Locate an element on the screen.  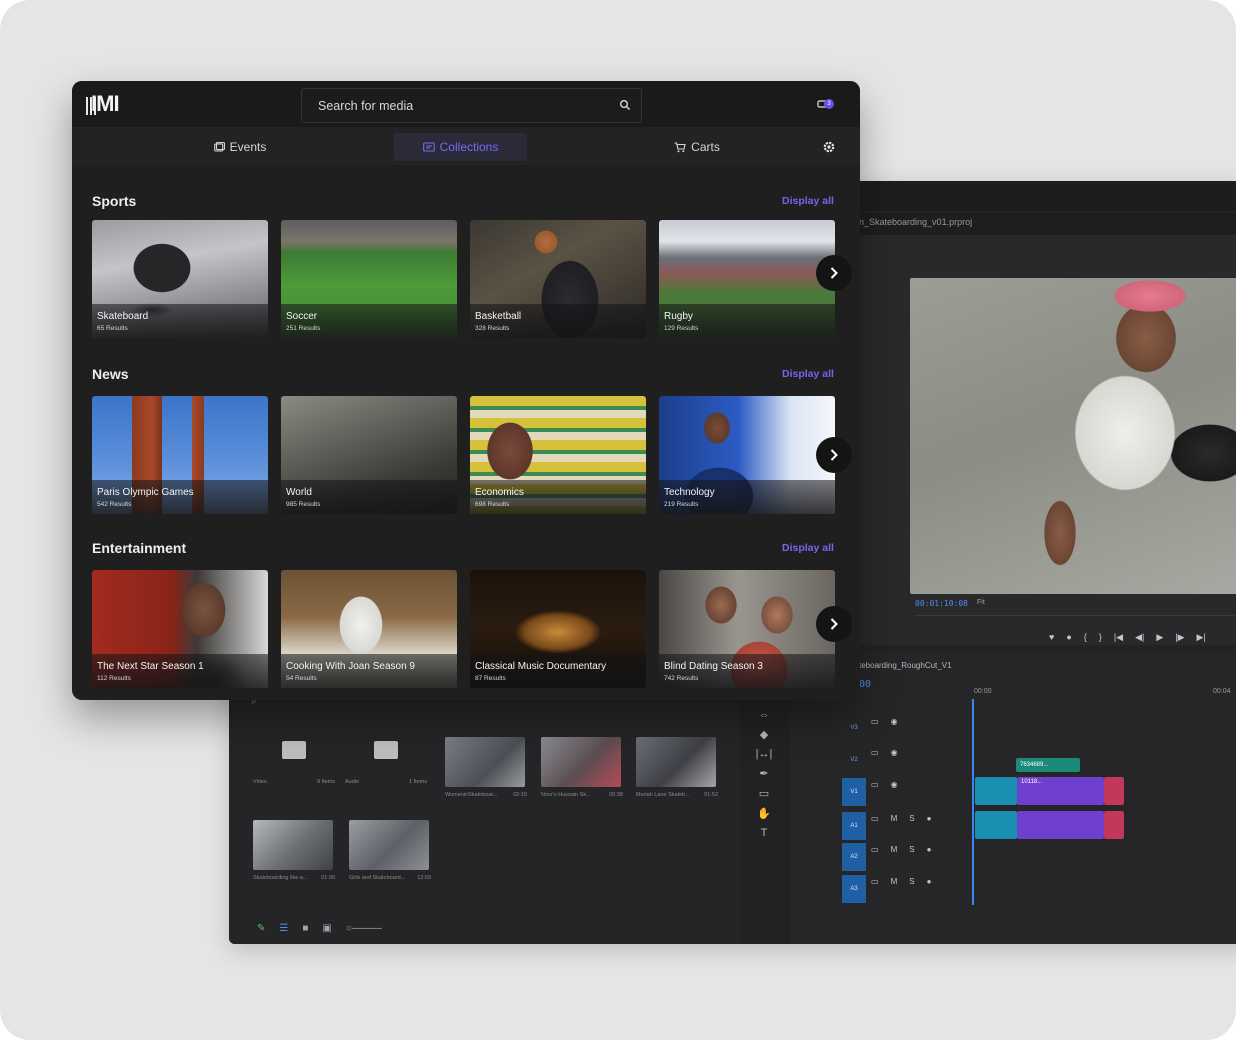
timeline-clip-a1-c is located at coordinates (1114, 825).